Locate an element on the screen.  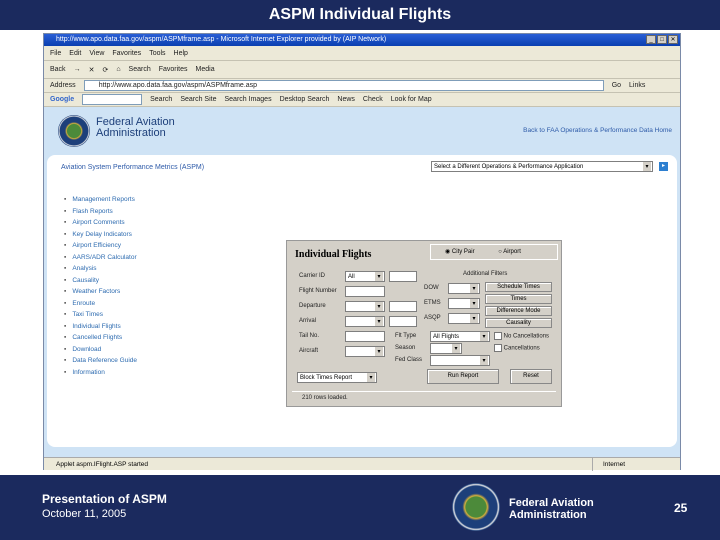
nav-item: Analysis is located at coordinates (100, 269).